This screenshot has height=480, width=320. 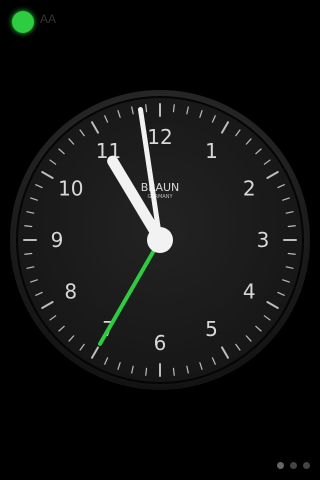 I want to click on clock-numeral-5: 5, so click(x=211, y=329).